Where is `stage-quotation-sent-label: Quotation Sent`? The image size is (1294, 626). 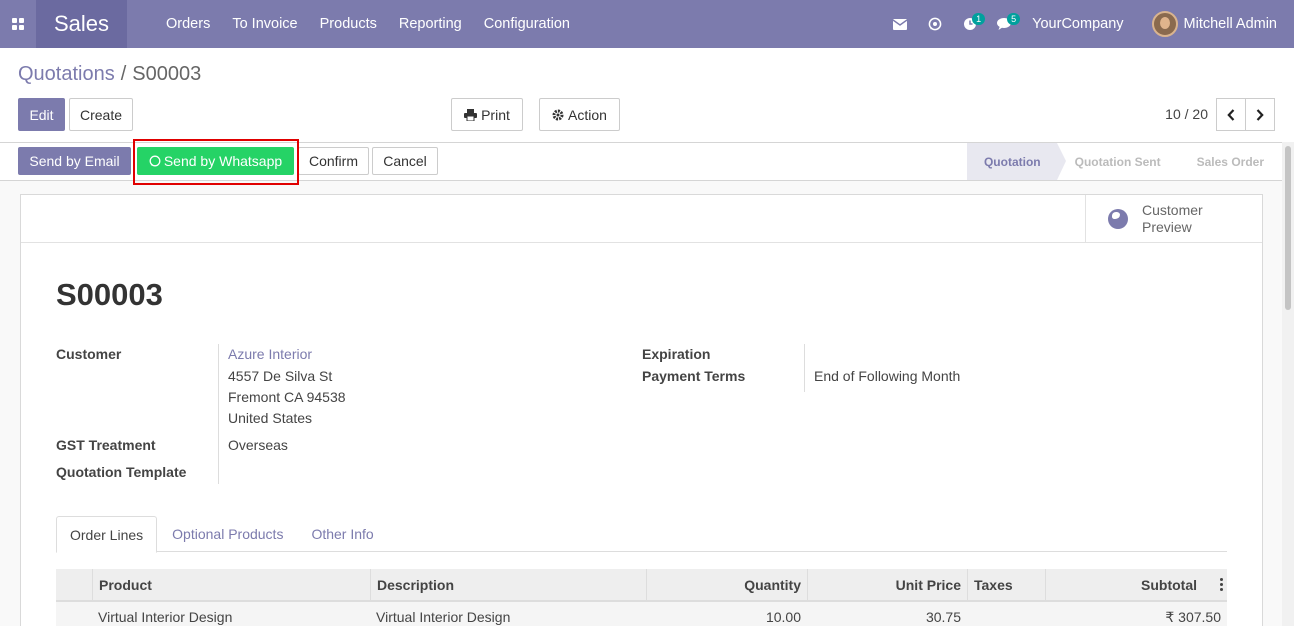
stage-quotation-sent-label: Quotation Sent is located at coordinates (1117, 161).